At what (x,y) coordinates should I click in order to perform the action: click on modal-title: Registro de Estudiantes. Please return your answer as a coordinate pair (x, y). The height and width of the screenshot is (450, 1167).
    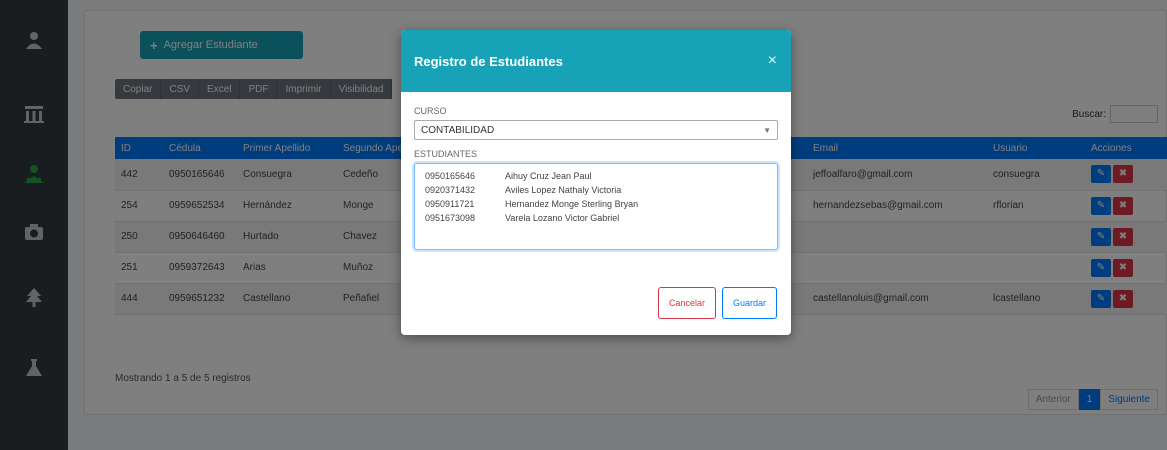
    Looking at the image, I should click on (488, 61).